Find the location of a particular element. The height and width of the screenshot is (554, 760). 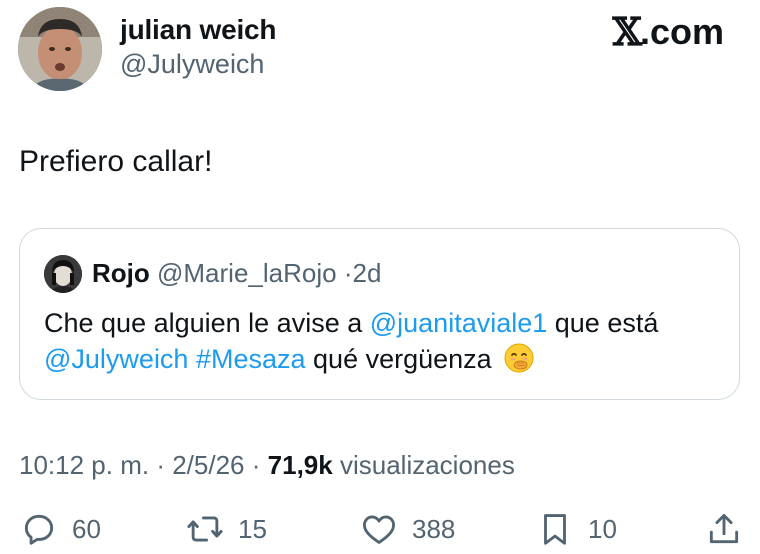

tweet-action-bar: 60 15 388 10 is located at coordinates (380, 530).